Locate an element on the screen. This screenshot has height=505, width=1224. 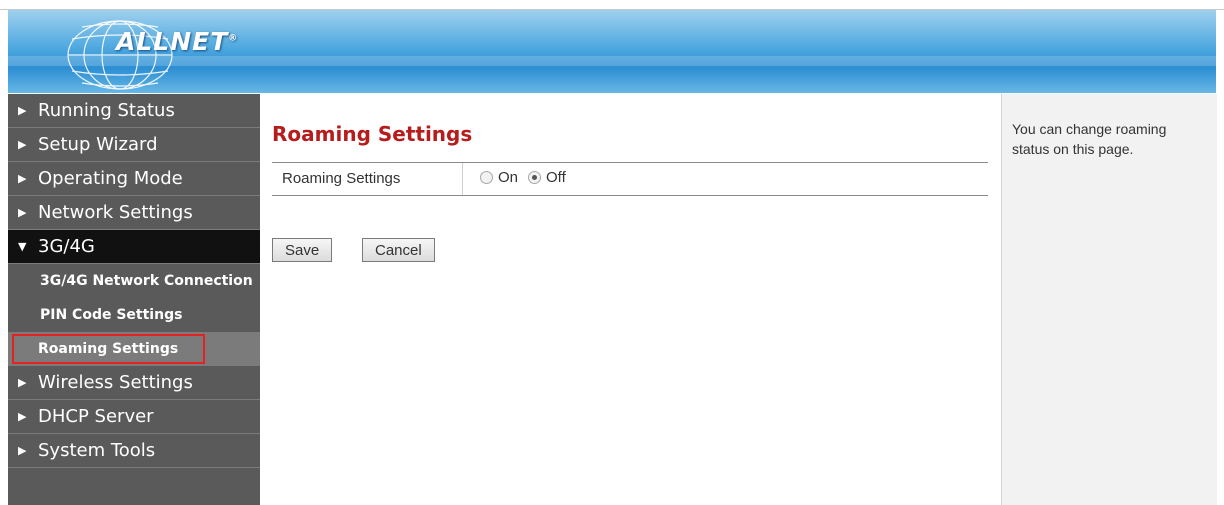
sidebar-item-network-settings: ▶ Network Settings is located at coordinates (134, 213).